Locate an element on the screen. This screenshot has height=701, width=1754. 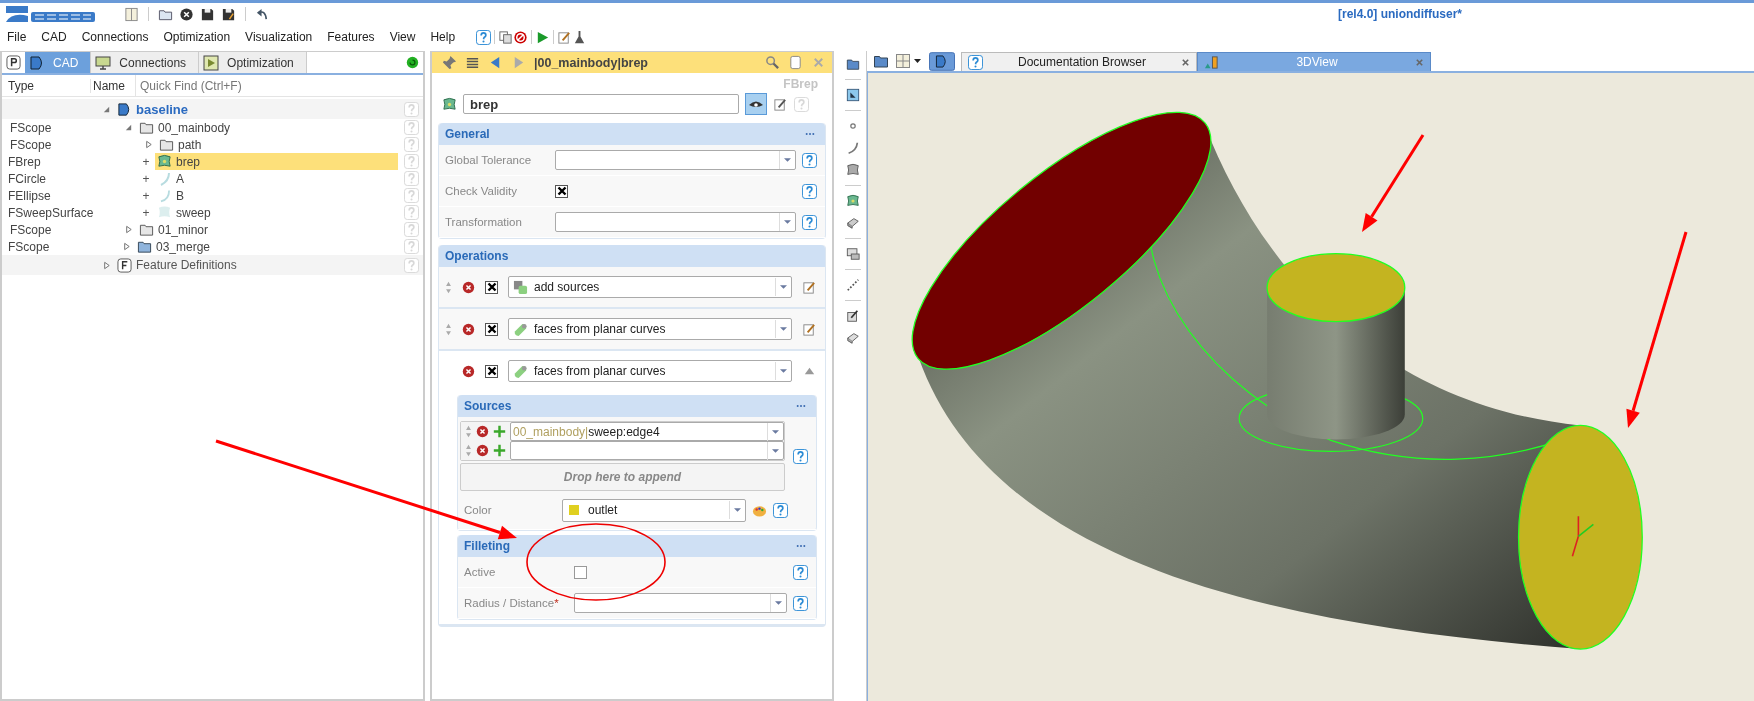
name-field: brep is located at coordinates (601, 104).